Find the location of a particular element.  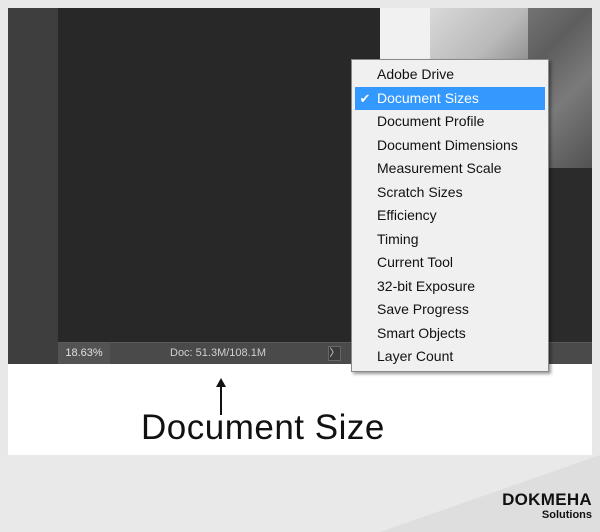

brand-subtitle: Solutions is located at coordinates (566, 515).